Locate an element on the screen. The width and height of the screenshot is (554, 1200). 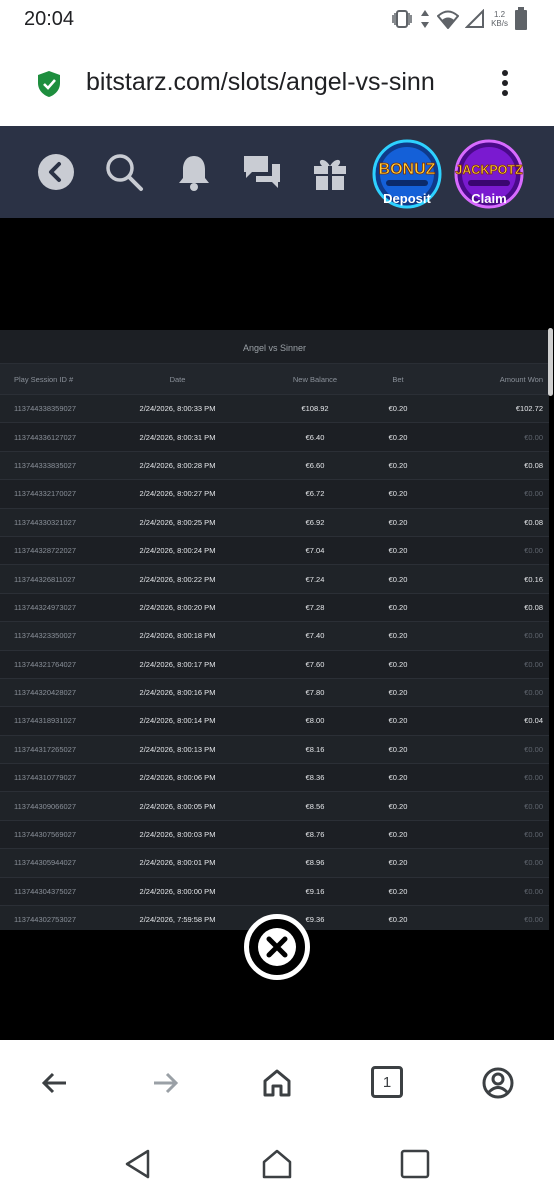
signal-icon is located at coordinates (475, 18).